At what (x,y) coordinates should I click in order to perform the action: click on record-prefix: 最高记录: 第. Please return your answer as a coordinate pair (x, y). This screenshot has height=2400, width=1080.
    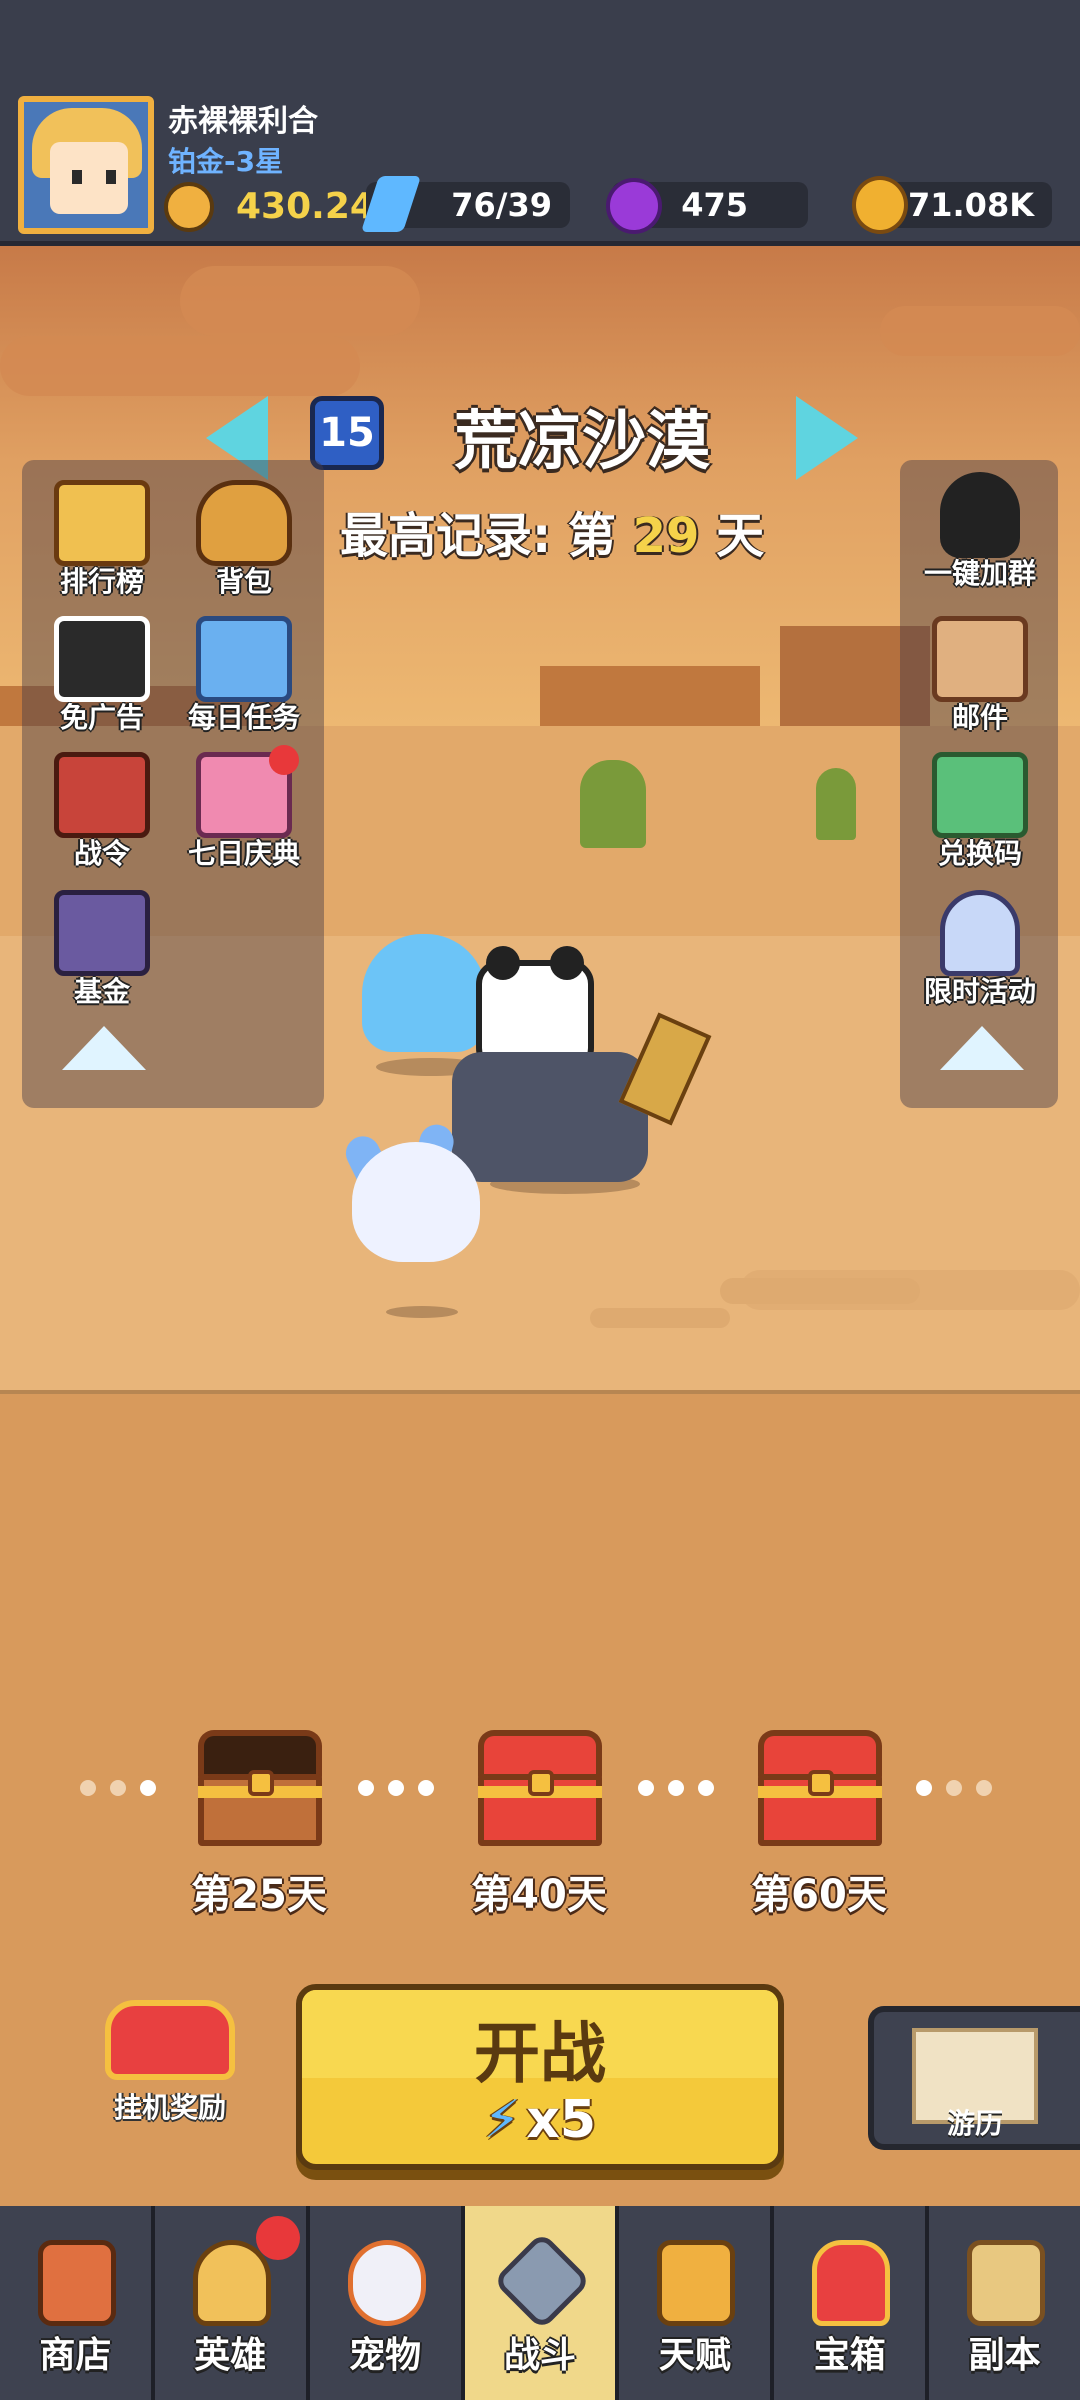
    Looking at the image, I should click on (478, 536).